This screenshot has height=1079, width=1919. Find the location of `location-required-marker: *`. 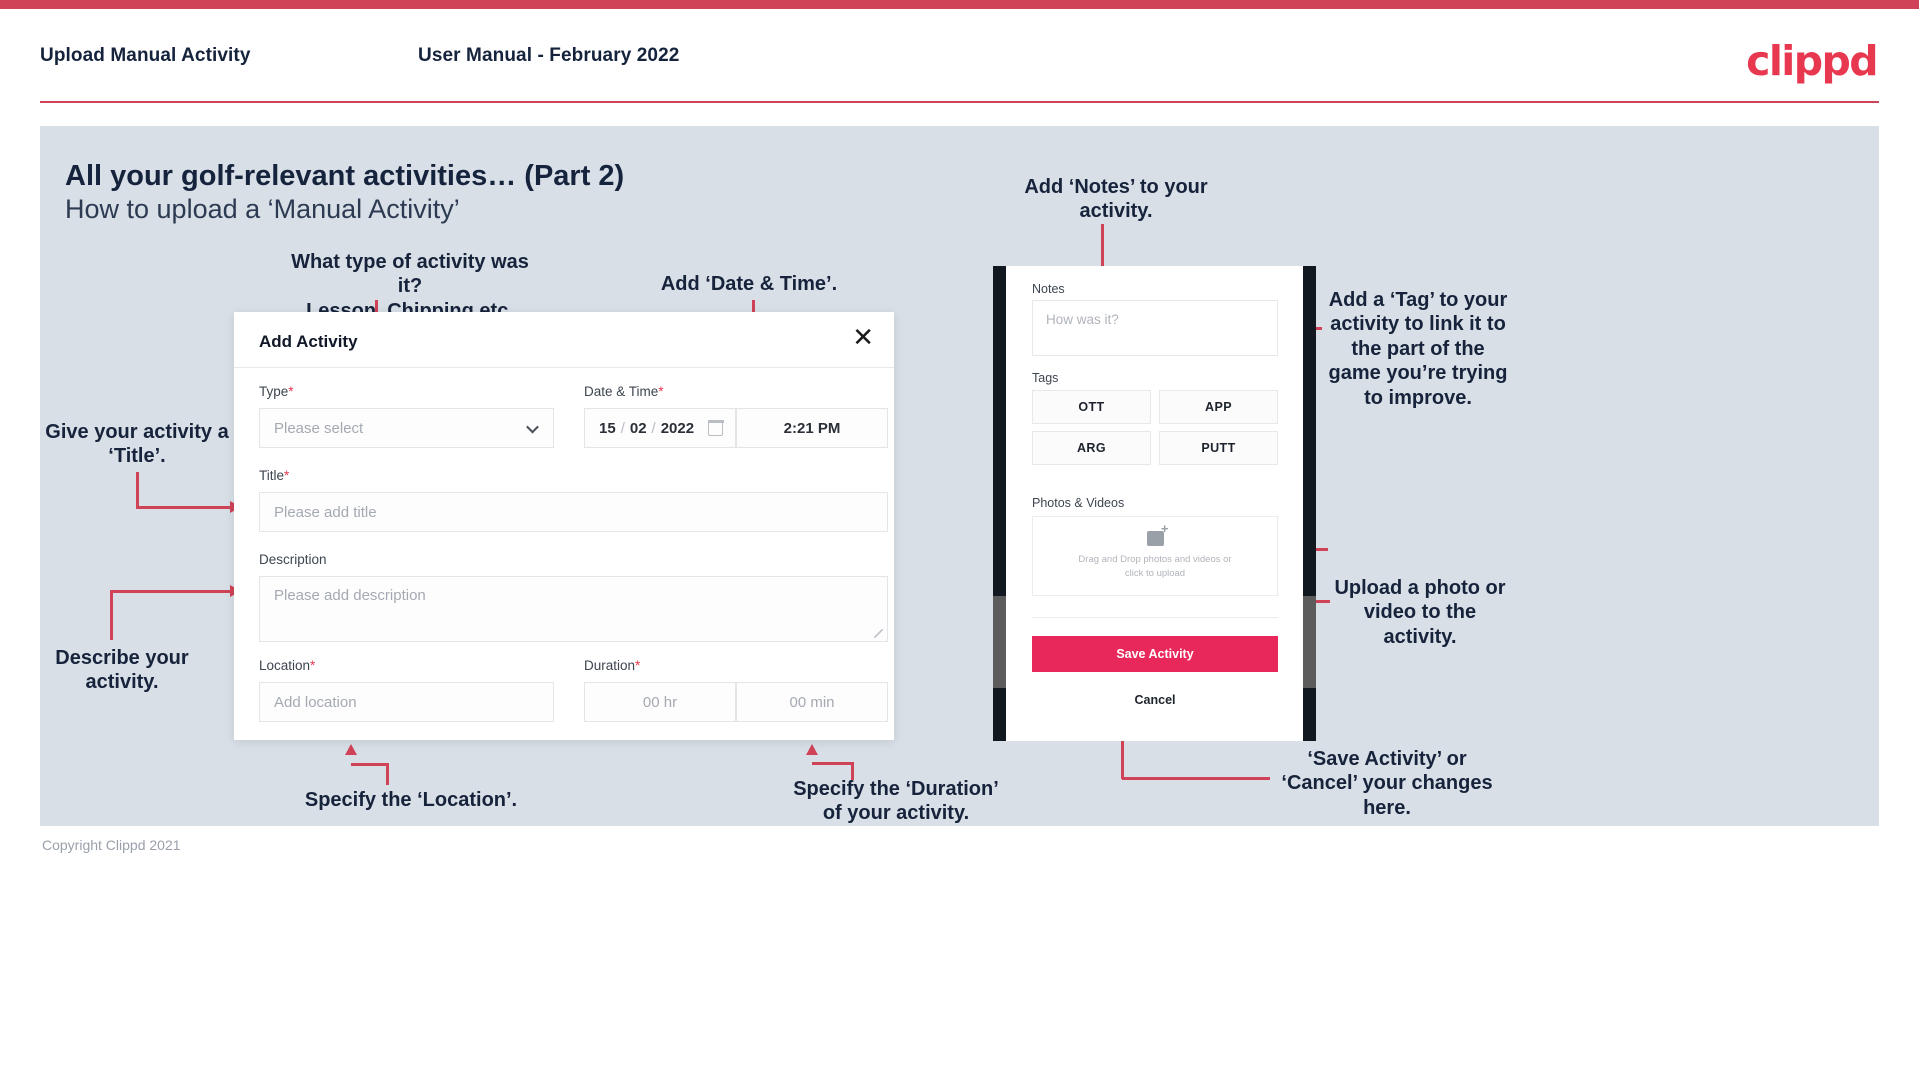

location-required-marker: * is located at coordinates (313, 665).